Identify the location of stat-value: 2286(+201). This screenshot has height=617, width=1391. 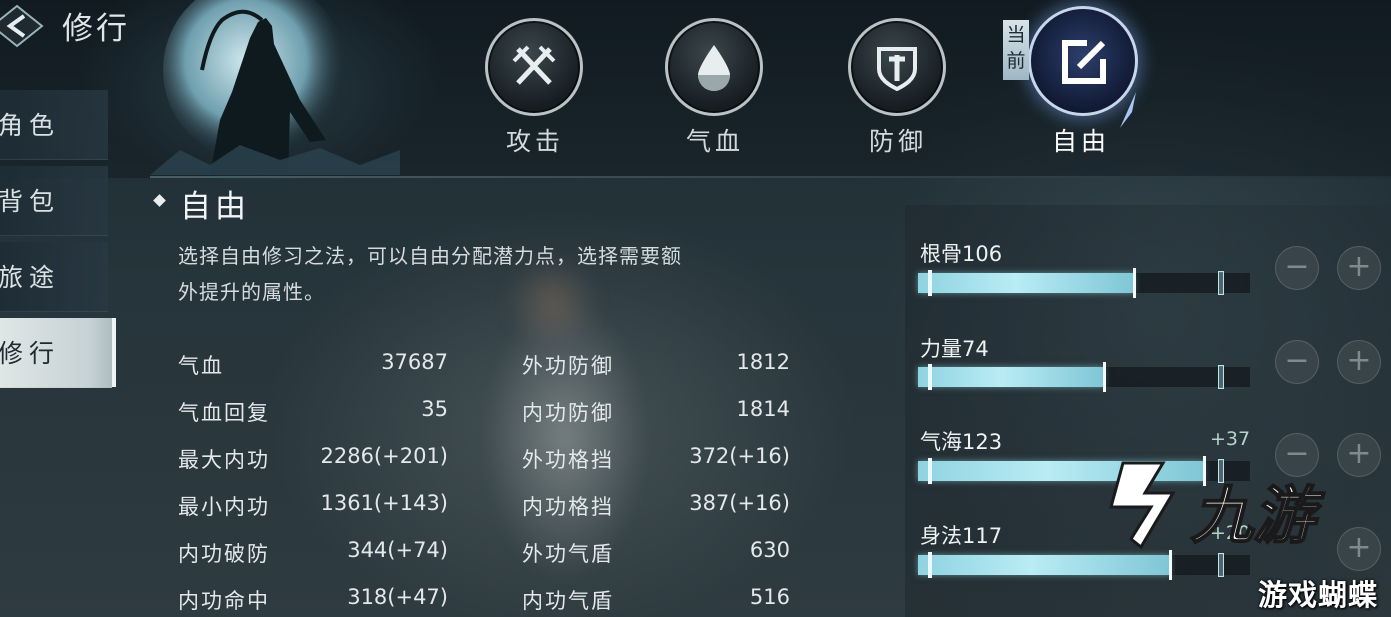
(384, 456).